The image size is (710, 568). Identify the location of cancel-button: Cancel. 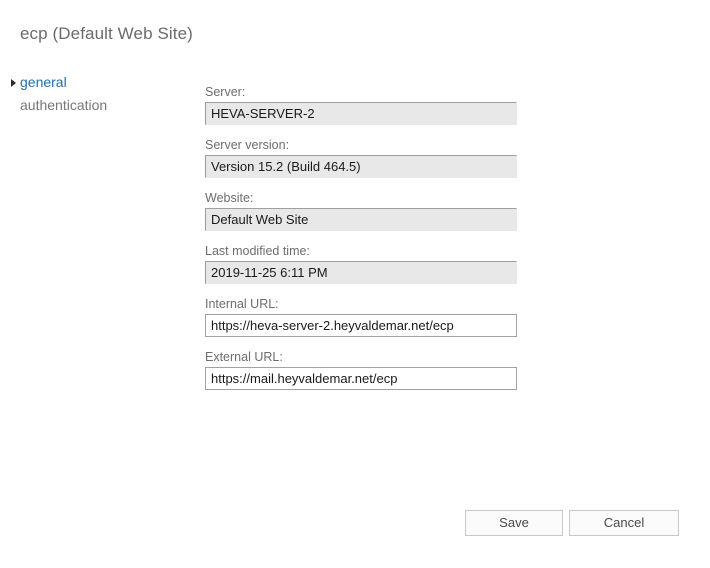
(624, 523).